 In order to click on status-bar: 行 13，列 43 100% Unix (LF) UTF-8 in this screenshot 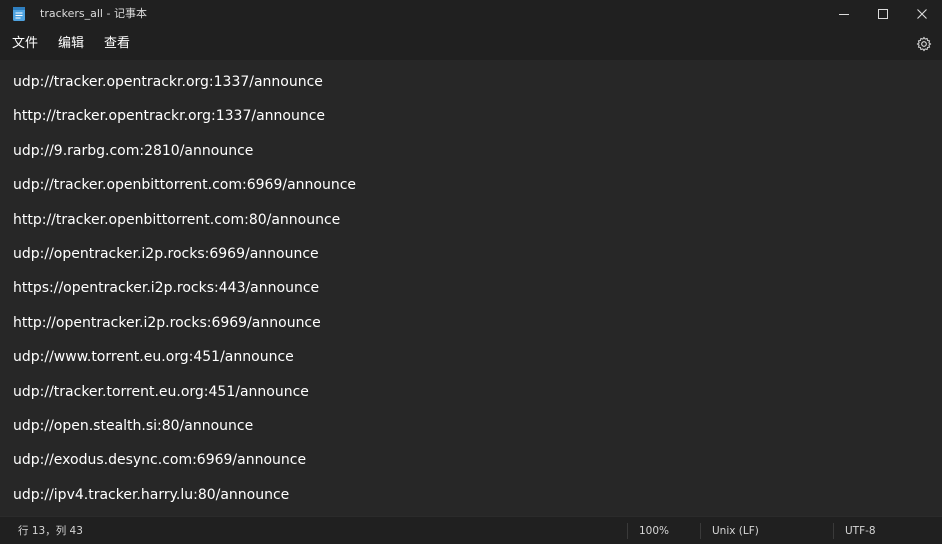, I will do `click(471, 530)`.